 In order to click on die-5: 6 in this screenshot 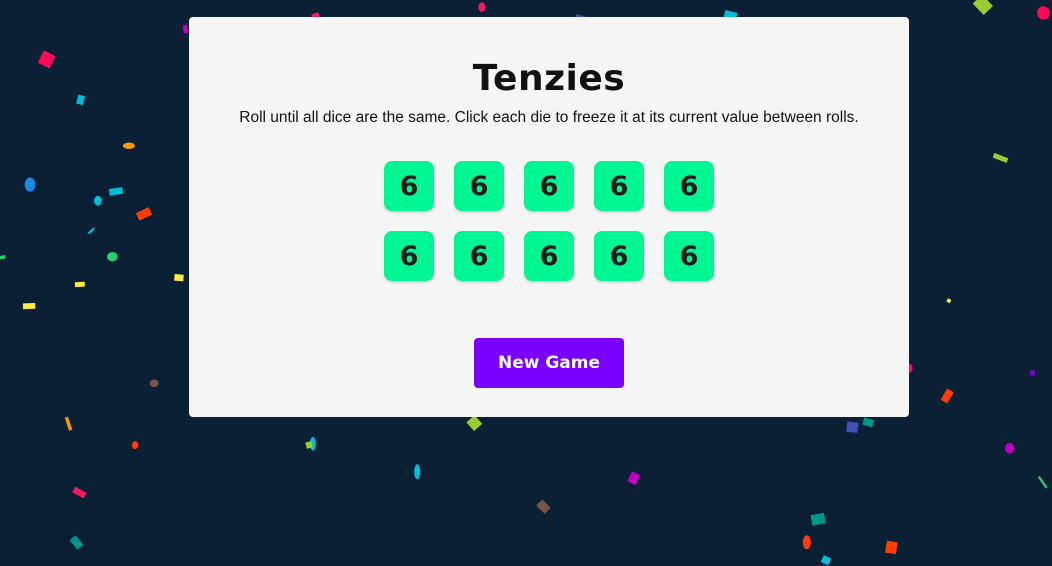, I will do `click(689, 186)`.